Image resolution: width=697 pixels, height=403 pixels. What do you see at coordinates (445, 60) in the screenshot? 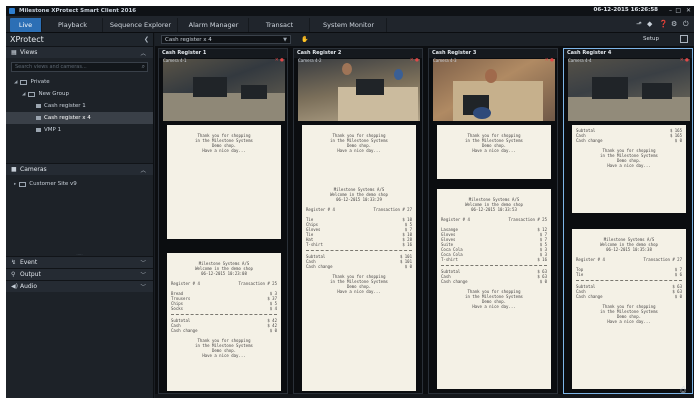
I see `camera-subtitle: Camera 4-3` at bounding box center [445, 60].